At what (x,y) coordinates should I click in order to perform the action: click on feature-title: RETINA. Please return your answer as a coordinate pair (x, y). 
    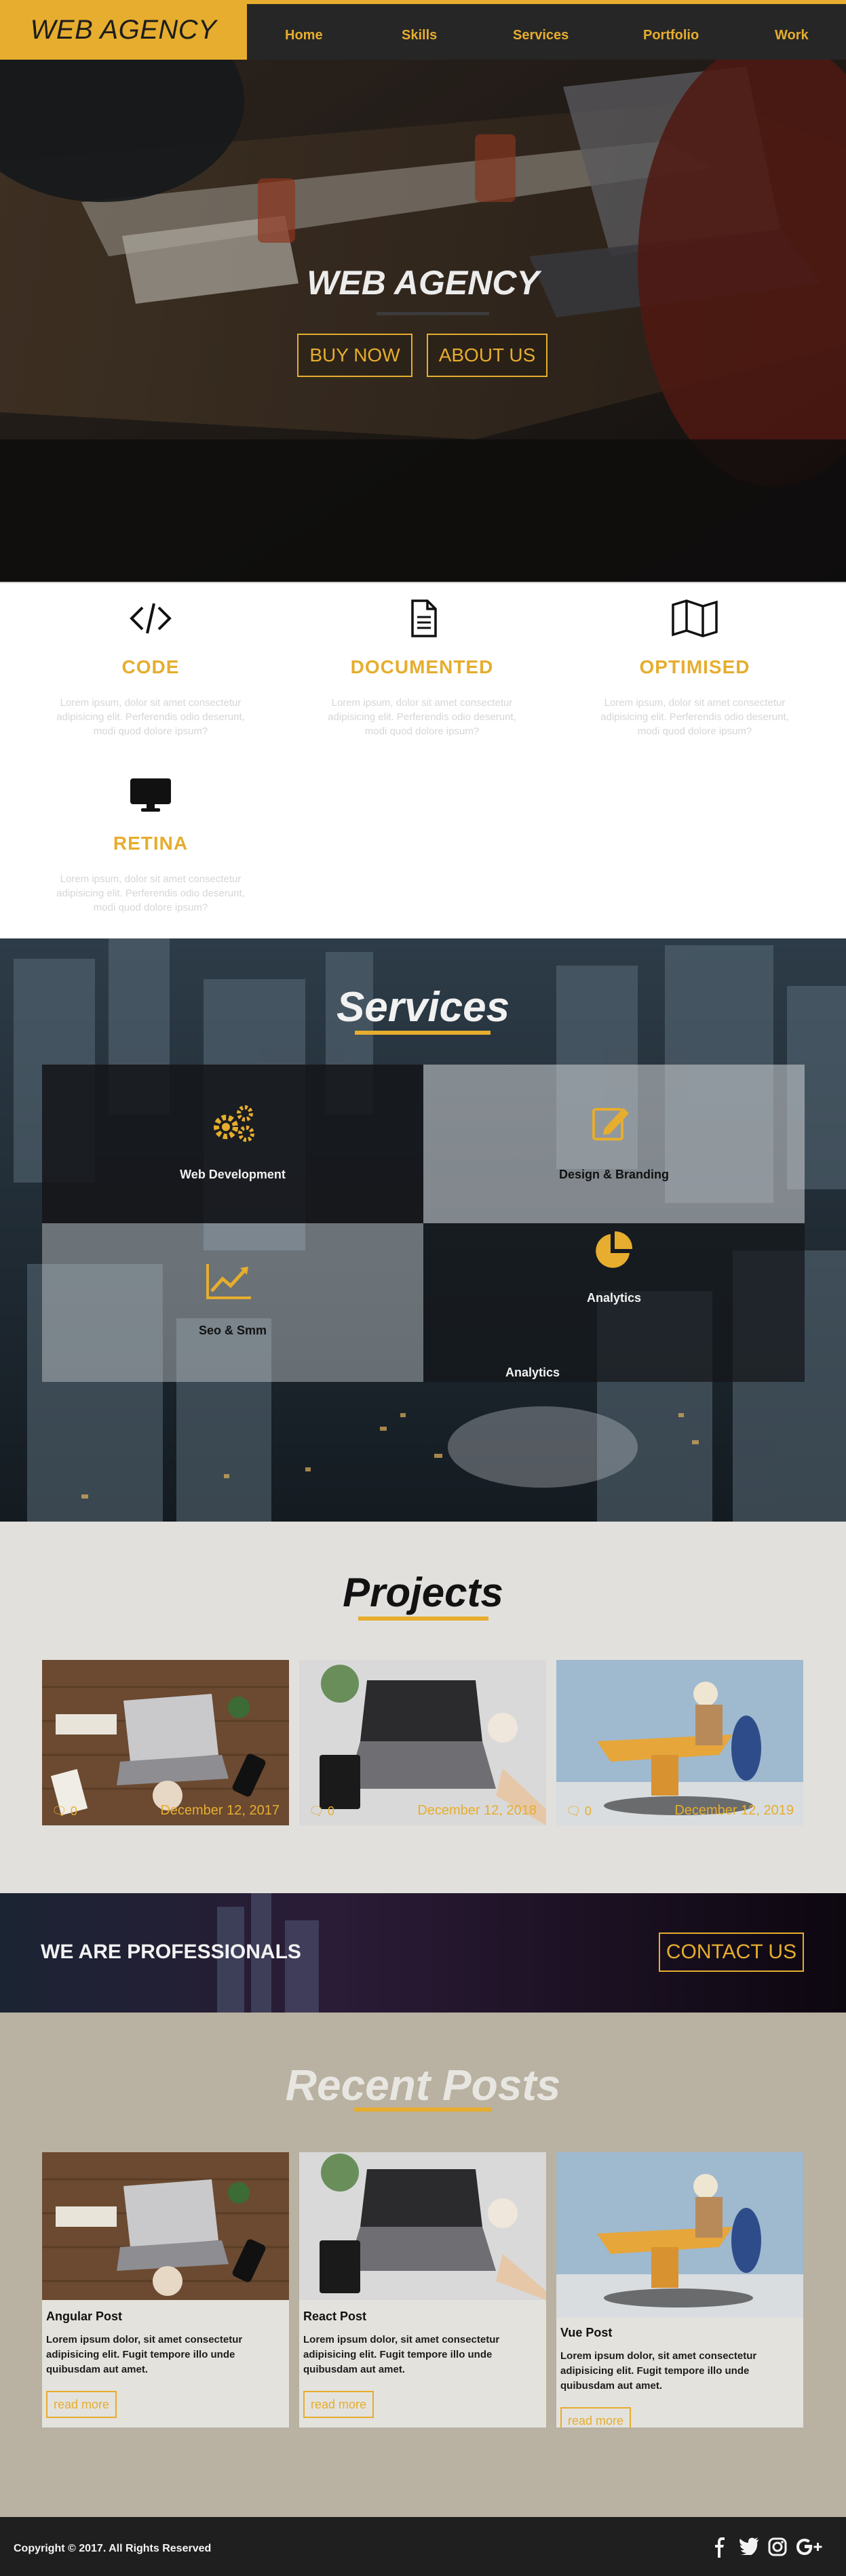
    Looking at the image, I should click on (151, 844).